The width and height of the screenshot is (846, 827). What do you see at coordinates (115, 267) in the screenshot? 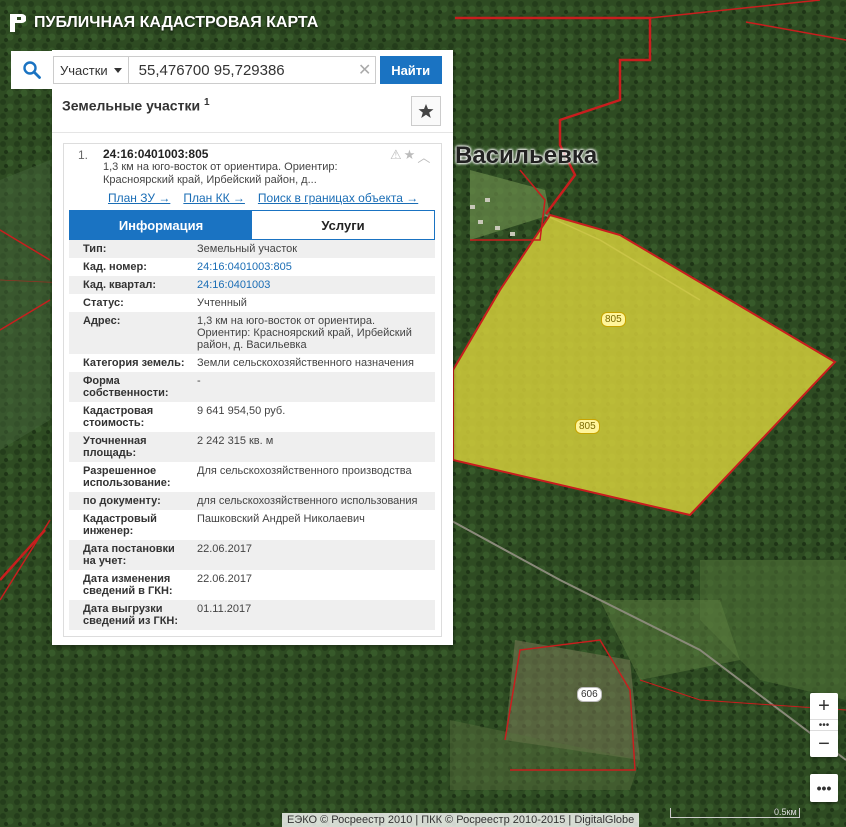
I see `info-key: Кад. номер:` at bounding box center [115, 267].